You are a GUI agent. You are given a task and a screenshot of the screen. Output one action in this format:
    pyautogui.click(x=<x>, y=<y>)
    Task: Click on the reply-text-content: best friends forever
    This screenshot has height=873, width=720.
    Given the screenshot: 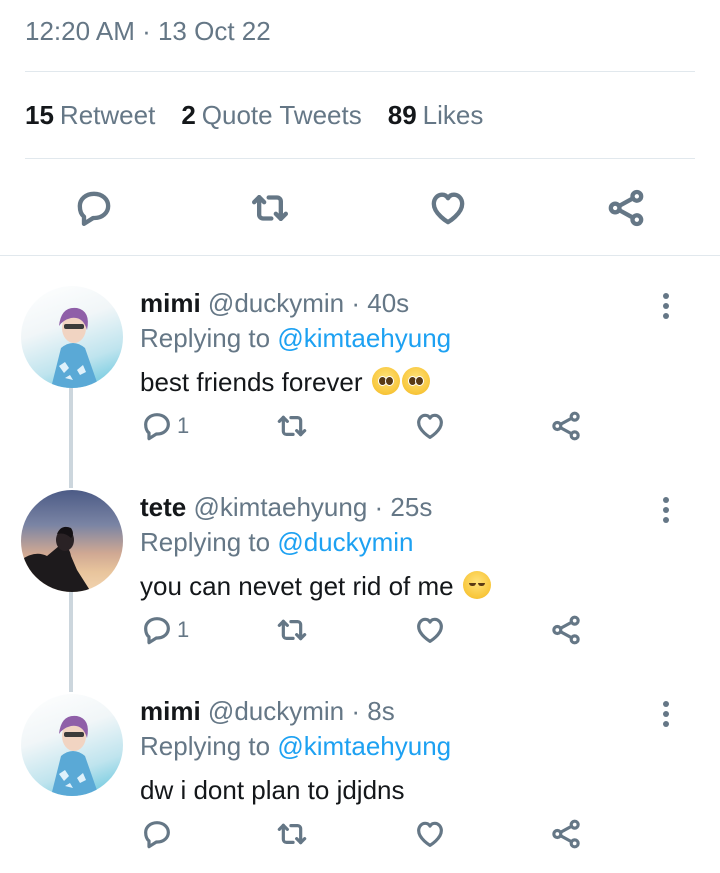 What is the action you would take?
    pyautogui.click(x=251, y=382)
    